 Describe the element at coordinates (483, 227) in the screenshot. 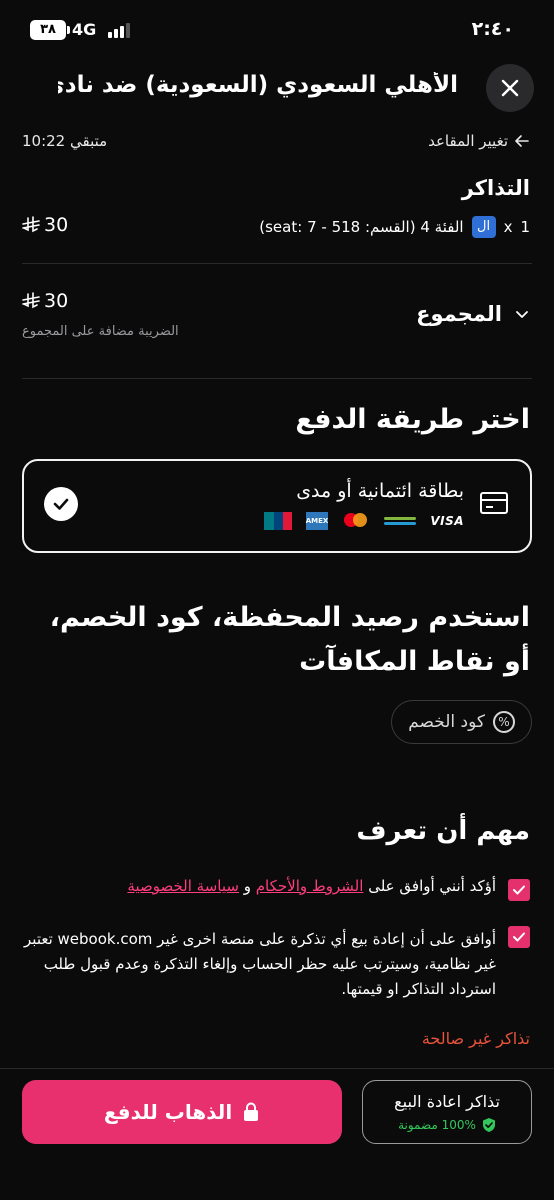

I see `category-badge: ال` at that location.